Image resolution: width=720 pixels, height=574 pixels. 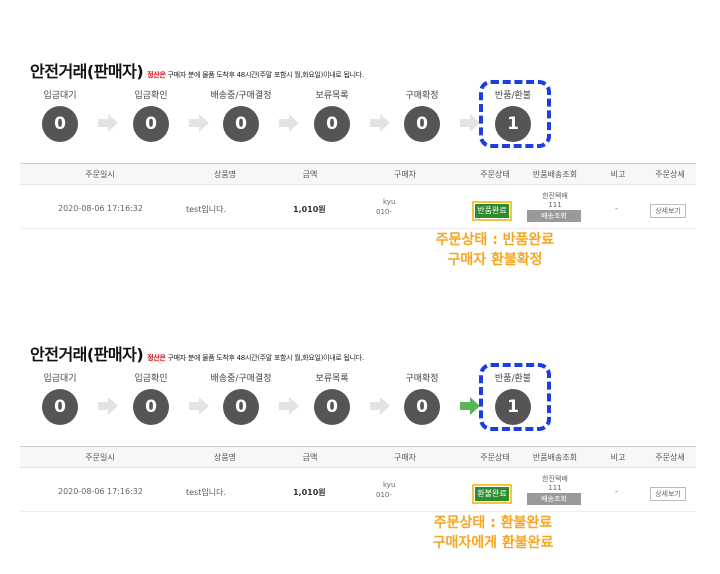 I want to click on annotation-line-2: 구매자에게 환불완료, so click(x=493, y=543).